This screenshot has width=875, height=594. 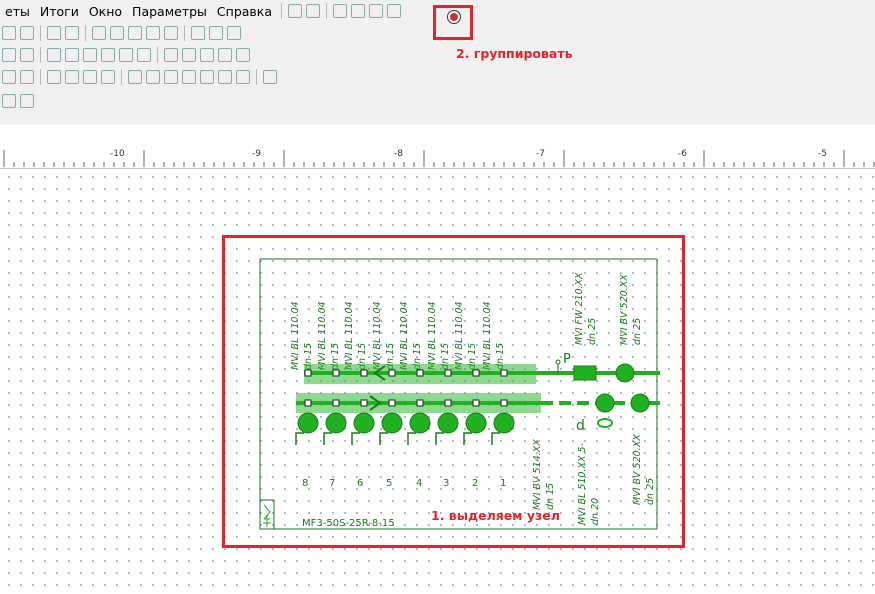 I want to click on select-annotation: 1. выделяем узел, so click(x=495, y=515).